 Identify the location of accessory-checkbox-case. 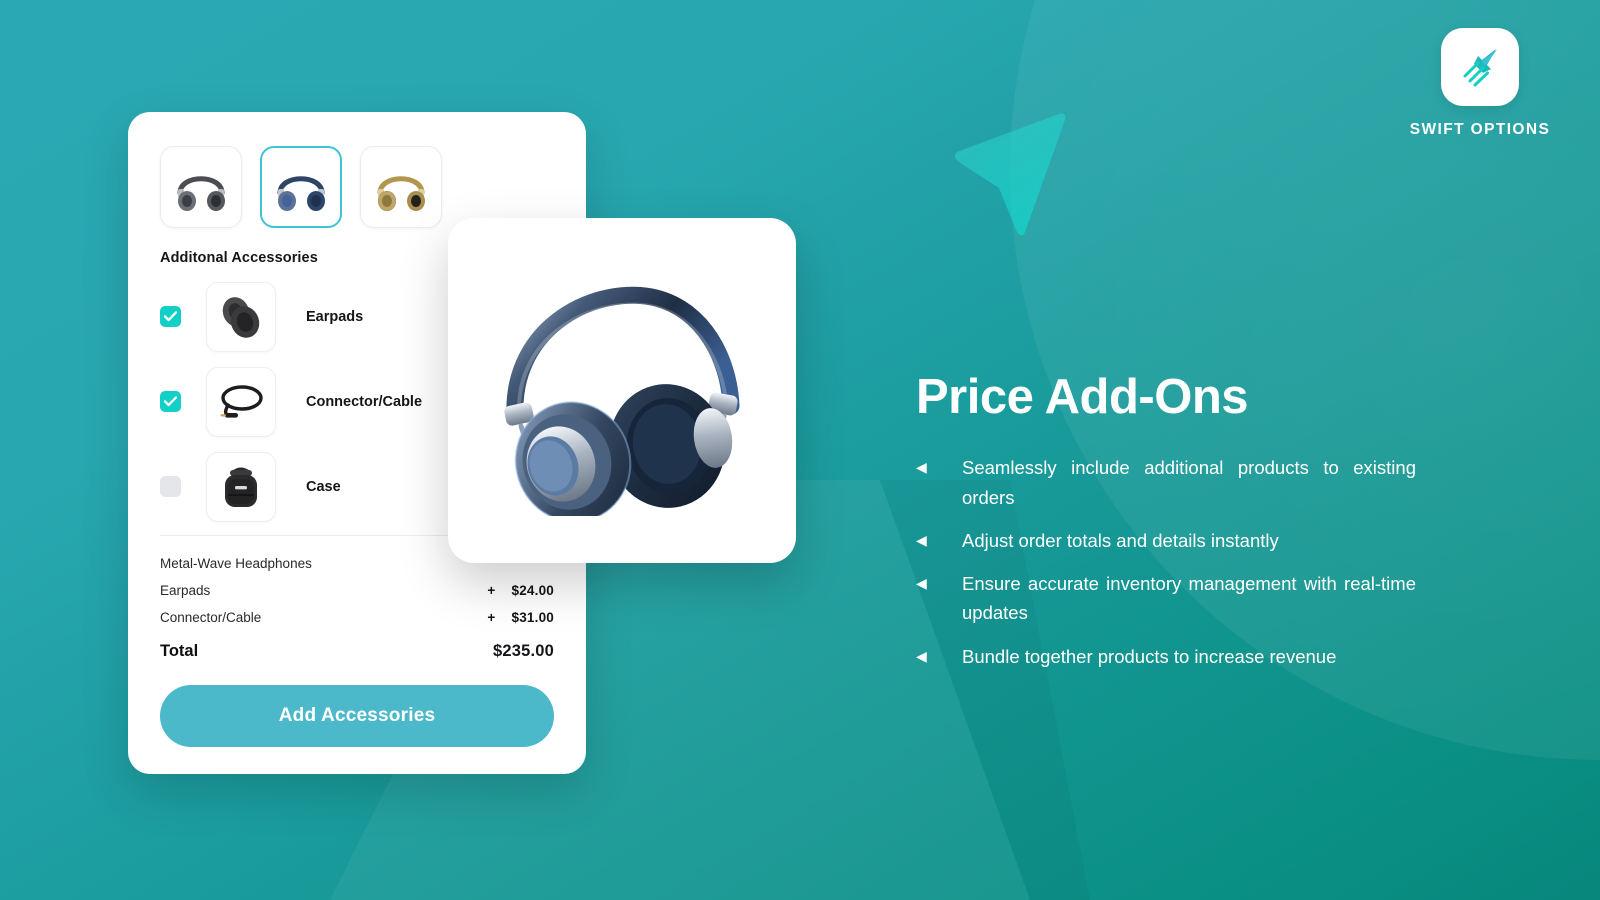
(170, 486).